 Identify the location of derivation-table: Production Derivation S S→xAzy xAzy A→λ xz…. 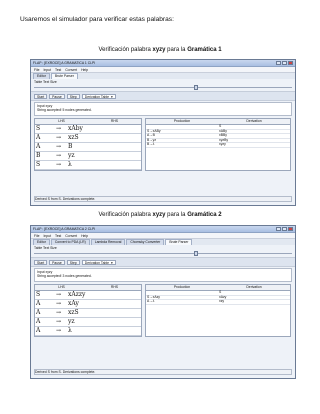
(218, 310).